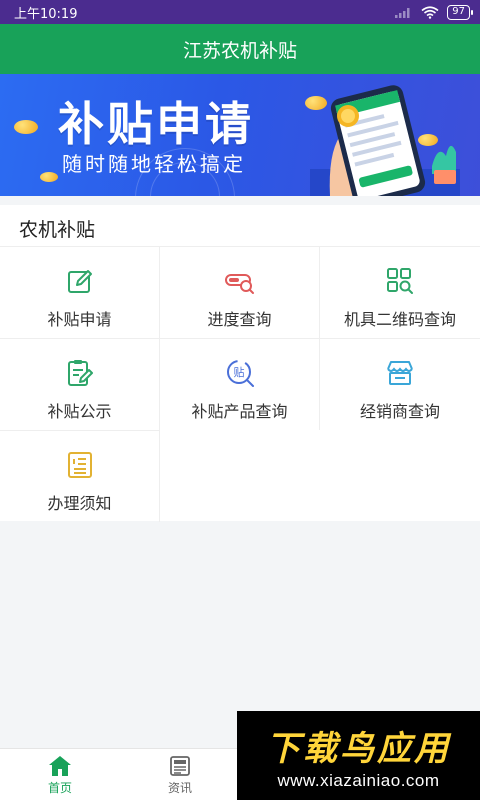 This screenshot has width=480, height=800. I want to click on watermark: 下载鸟应用 www.xiazainiao.com, so click(358, 755).